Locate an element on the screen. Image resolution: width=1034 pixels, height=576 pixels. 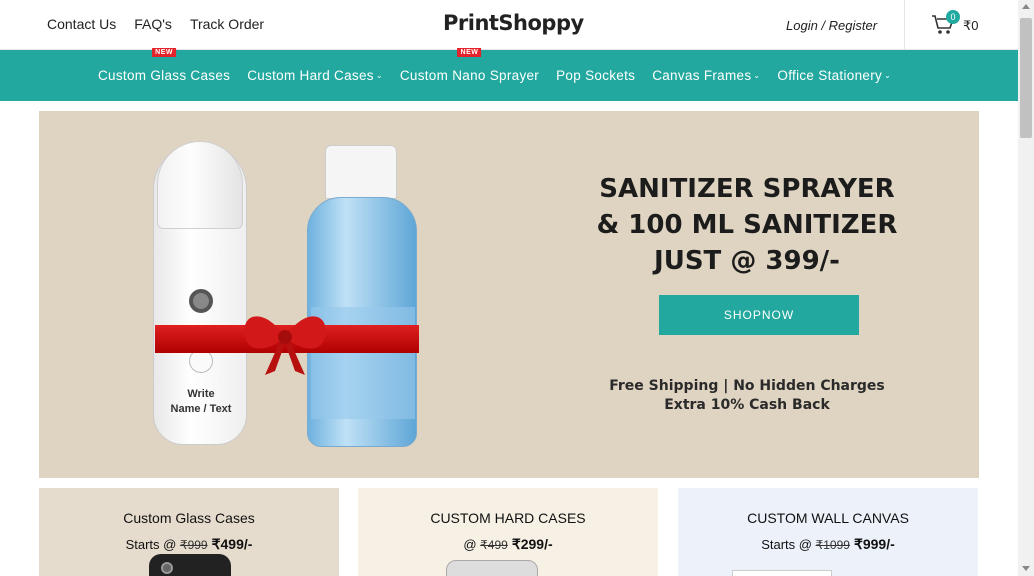
card-price: Starts @ ₹1099 ₹999/- is located at coordinates (828, 544).